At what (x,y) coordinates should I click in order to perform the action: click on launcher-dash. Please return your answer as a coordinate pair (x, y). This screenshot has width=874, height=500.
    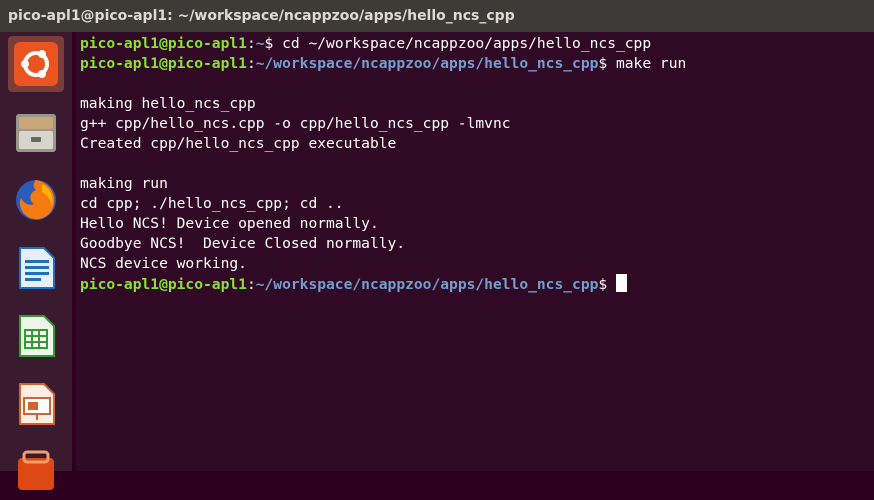
    Looking at the image, I should click on (36, 64).